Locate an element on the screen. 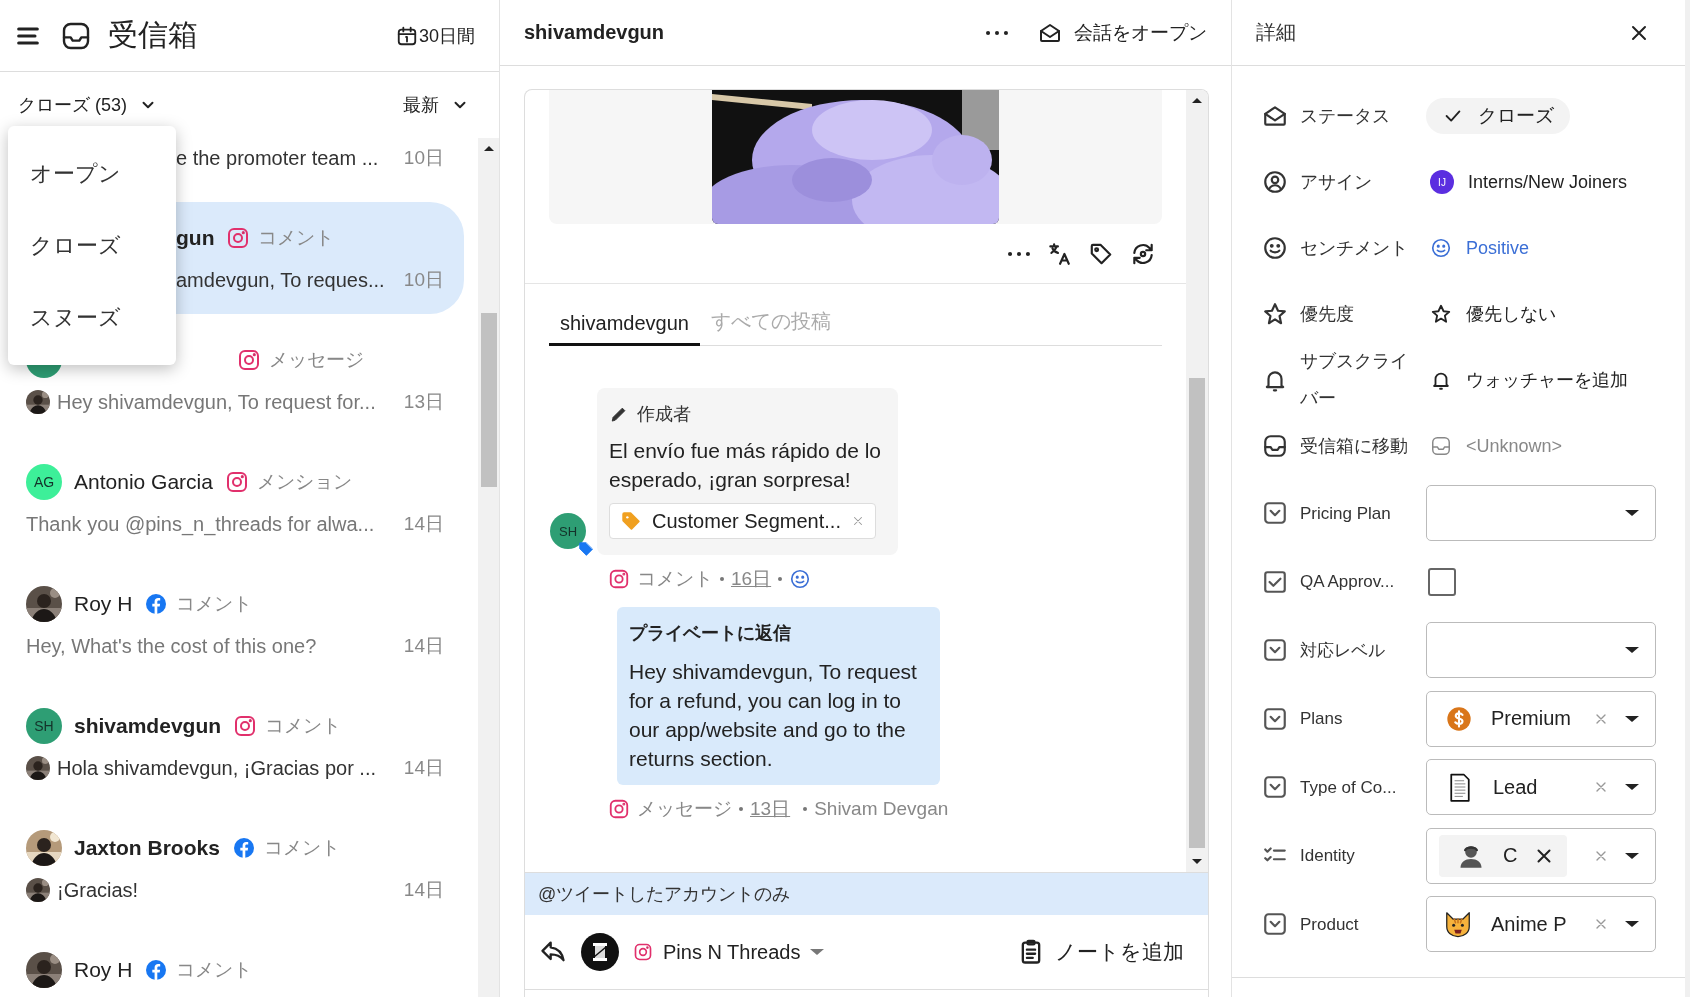  status-filter: クローズ (53) is located at coordinates (87, 105).